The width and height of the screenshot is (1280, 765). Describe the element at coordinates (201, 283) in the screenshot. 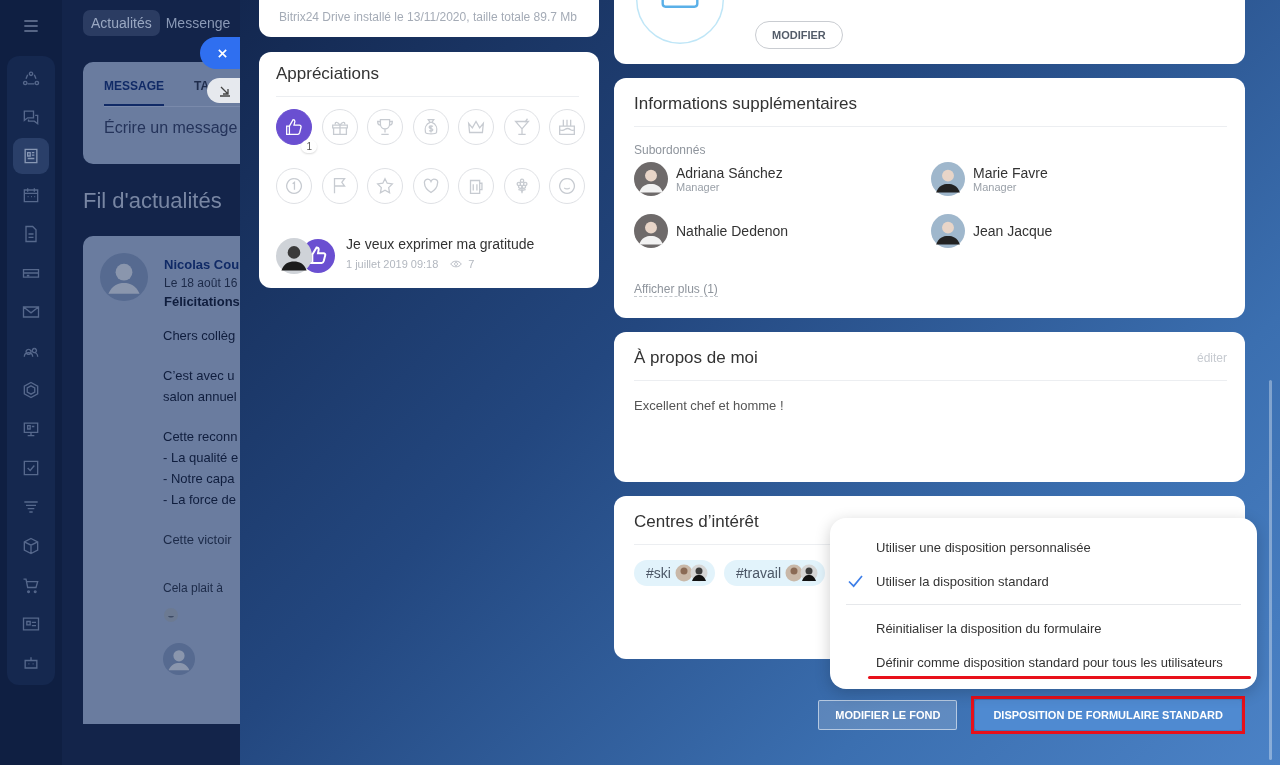

I see `post-date: Le 18 août 16` at that location.